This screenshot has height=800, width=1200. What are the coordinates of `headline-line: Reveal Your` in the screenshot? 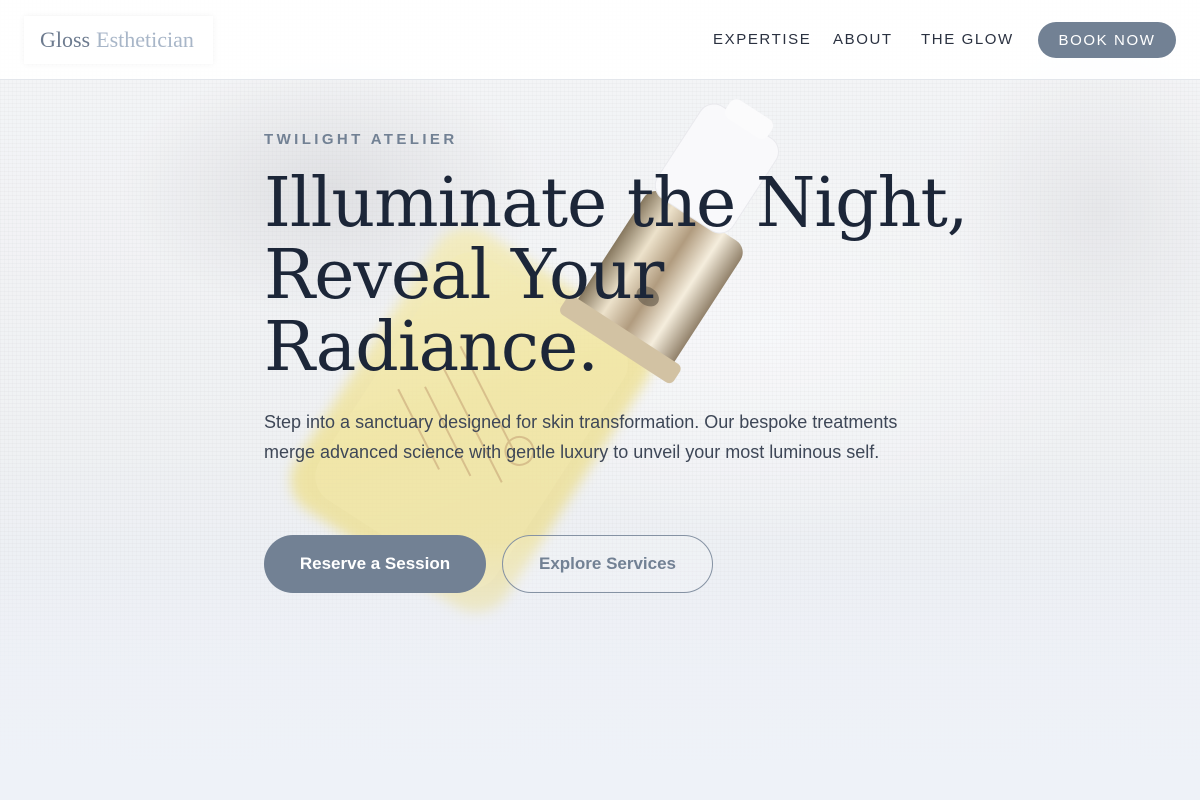 It's located at (464, 275).